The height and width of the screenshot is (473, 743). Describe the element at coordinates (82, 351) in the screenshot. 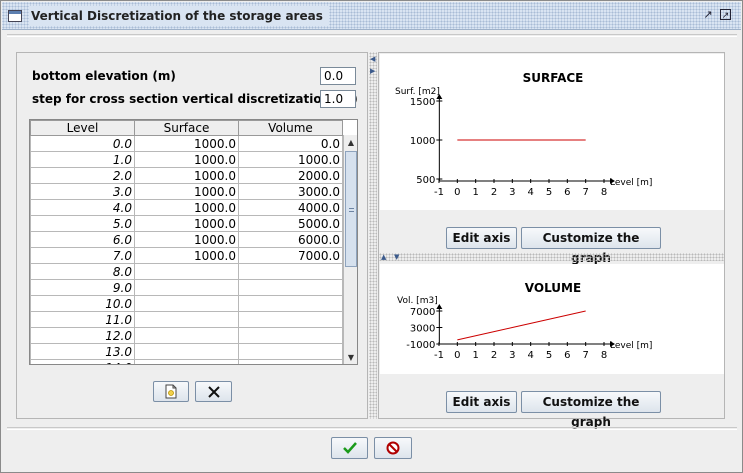

I see `cell-level: 13.0` at that location.